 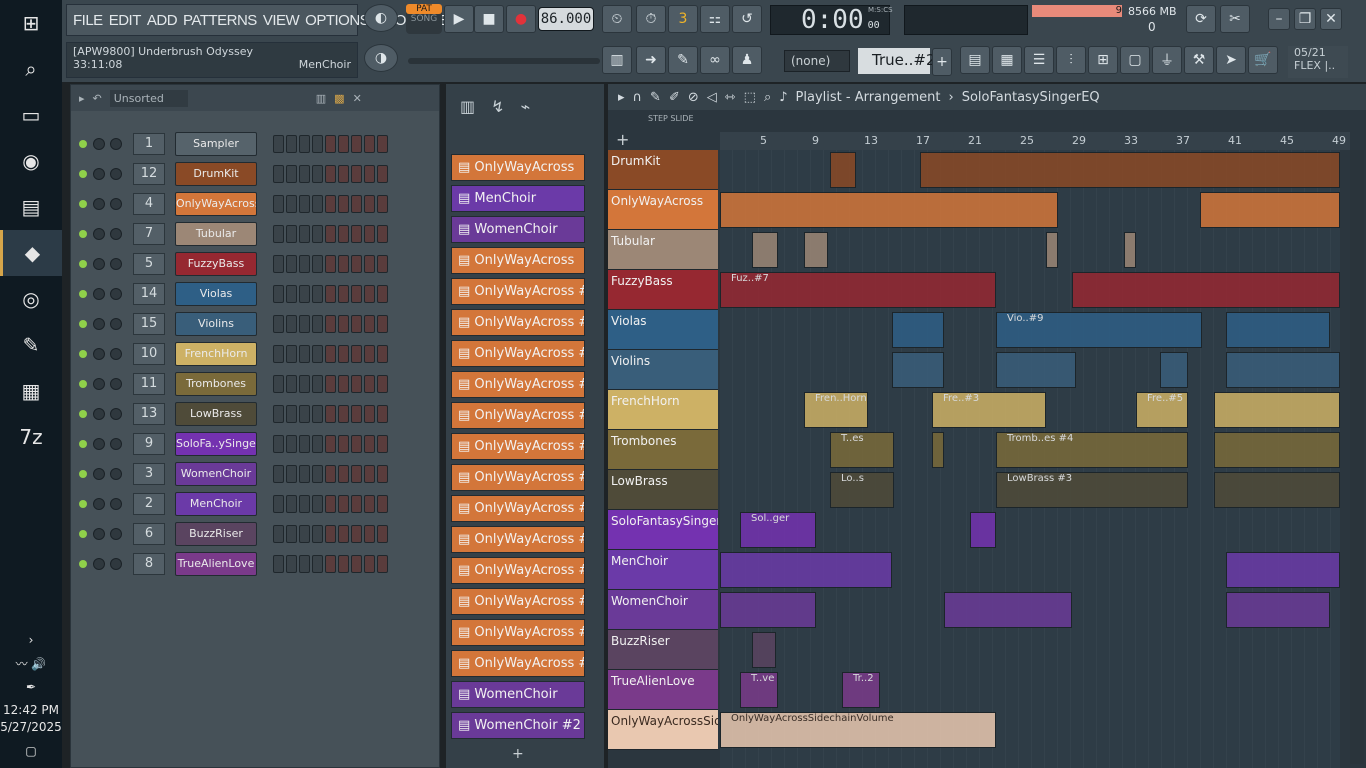 I want to click on zoom-icon: ⌕, so click(x=767, y=97).